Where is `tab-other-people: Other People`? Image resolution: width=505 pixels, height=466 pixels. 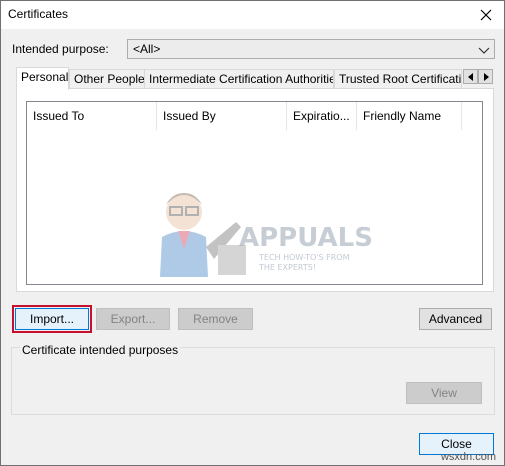
tab-other-people: Other People is located at coordinates (107, 79).